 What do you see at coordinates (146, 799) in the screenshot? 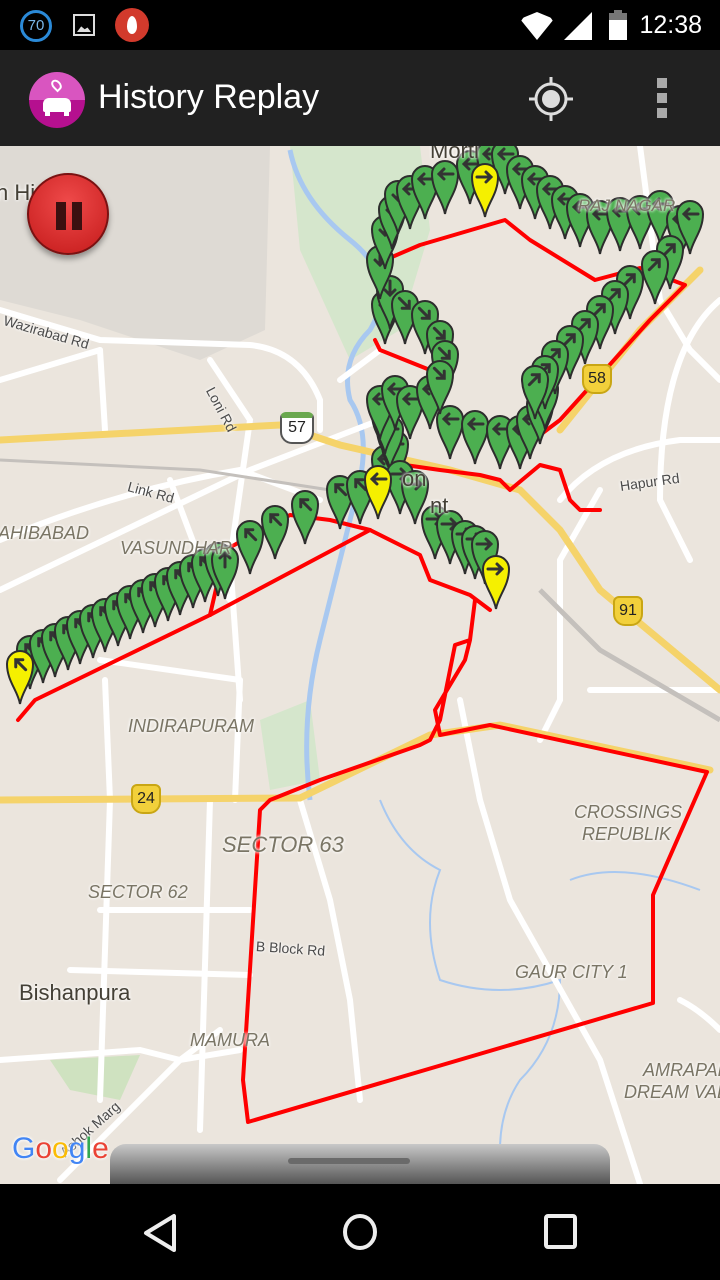
I see `highway-shield-24: 24` at bounding box center [146, 799].